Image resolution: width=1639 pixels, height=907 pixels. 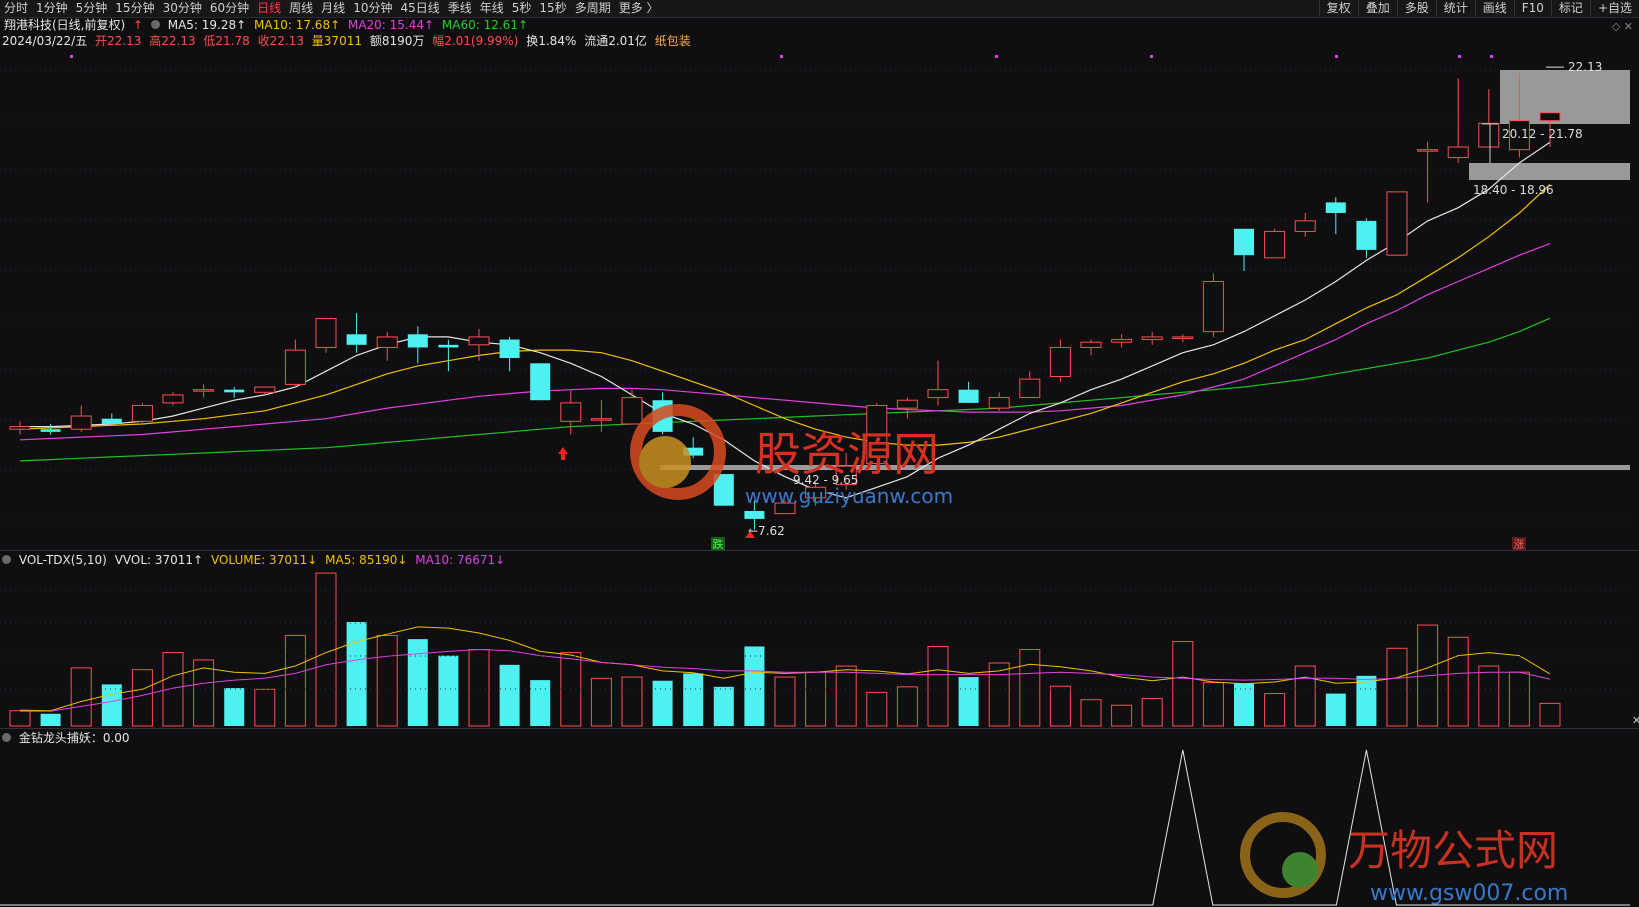 I want to click on zone-mid-label: 18.40 - 18.96, so click(x=1513, y=190).